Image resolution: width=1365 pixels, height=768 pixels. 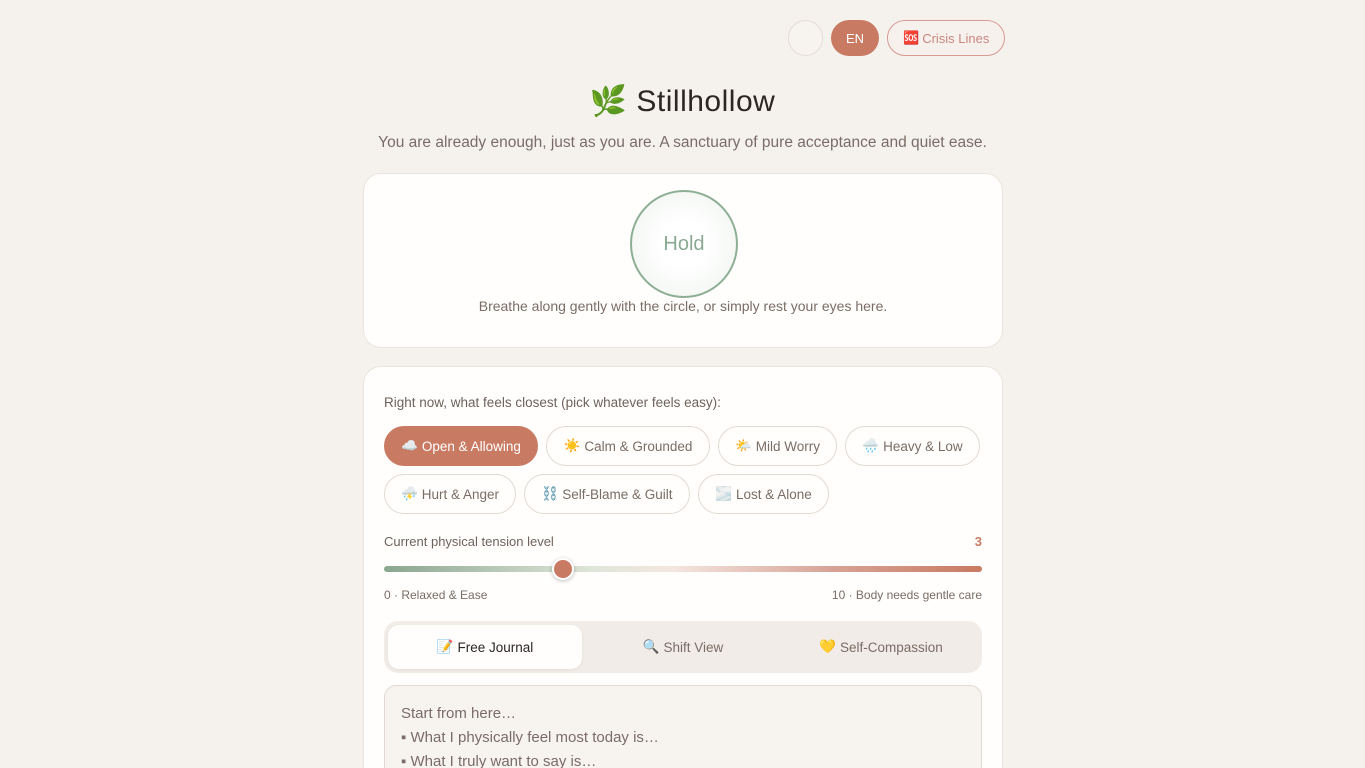 I want to click on mood-chip-mild-worry: 🌤️ Mild Worry, so click(x=777, y=446).